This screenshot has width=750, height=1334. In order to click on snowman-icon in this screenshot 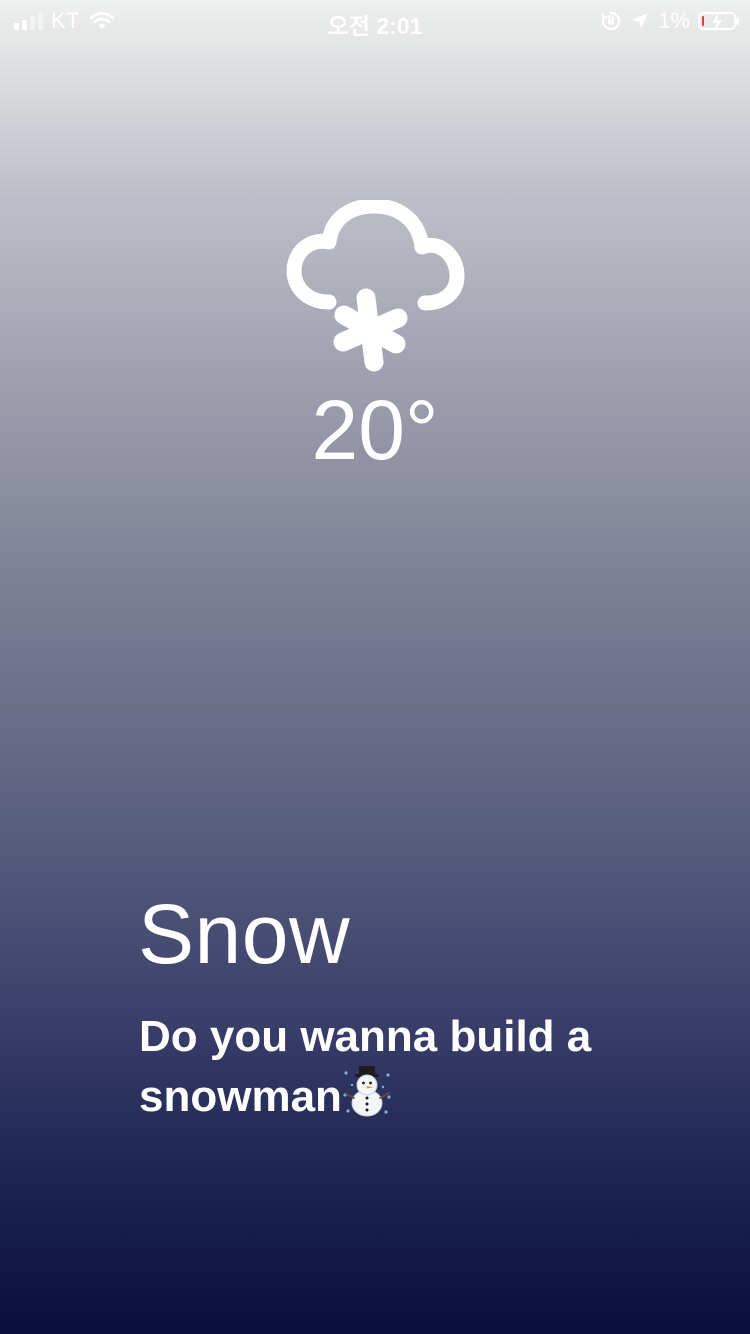, I will do `click(367, 1091)`.